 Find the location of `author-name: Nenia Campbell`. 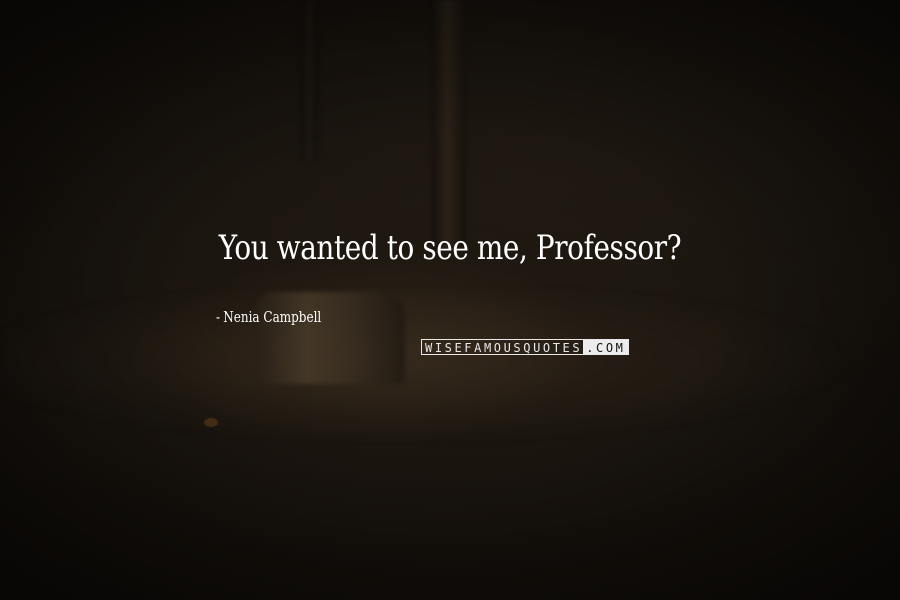

author-name: Nenia Campbell is located at coordinates (272, 317).